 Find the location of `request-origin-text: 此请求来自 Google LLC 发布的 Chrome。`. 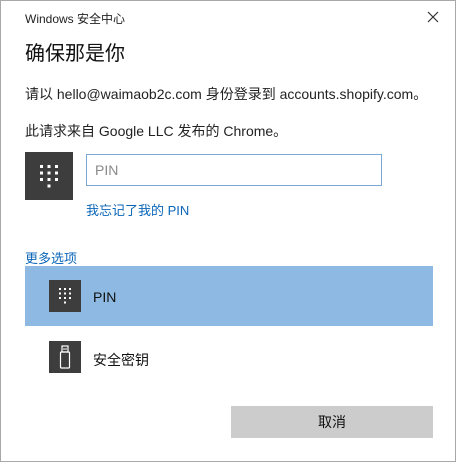

request-origin-text: 此请求来自 Google LLC 发布的 Chrome。 is located at coordinates (156, 131).